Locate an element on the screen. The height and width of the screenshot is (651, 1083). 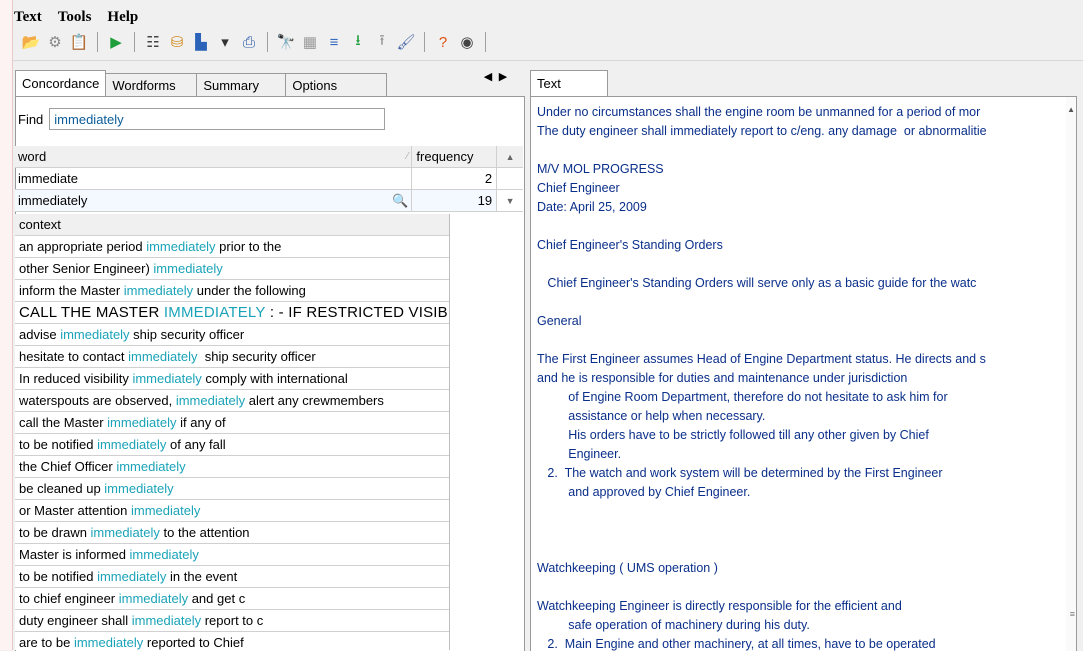
wordform-row: immediate 2 is located at coordinates (269, 179).